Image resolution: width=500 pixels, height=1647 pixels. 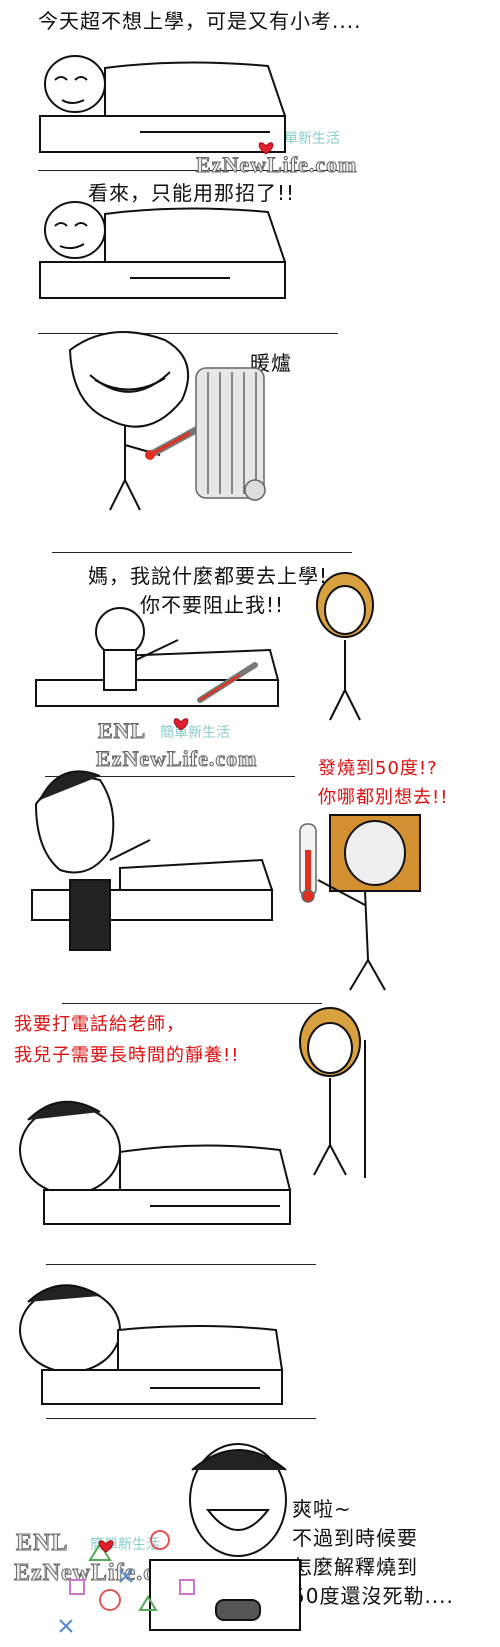 I want to click on panel-2-bed, so click(x=163, y=250).